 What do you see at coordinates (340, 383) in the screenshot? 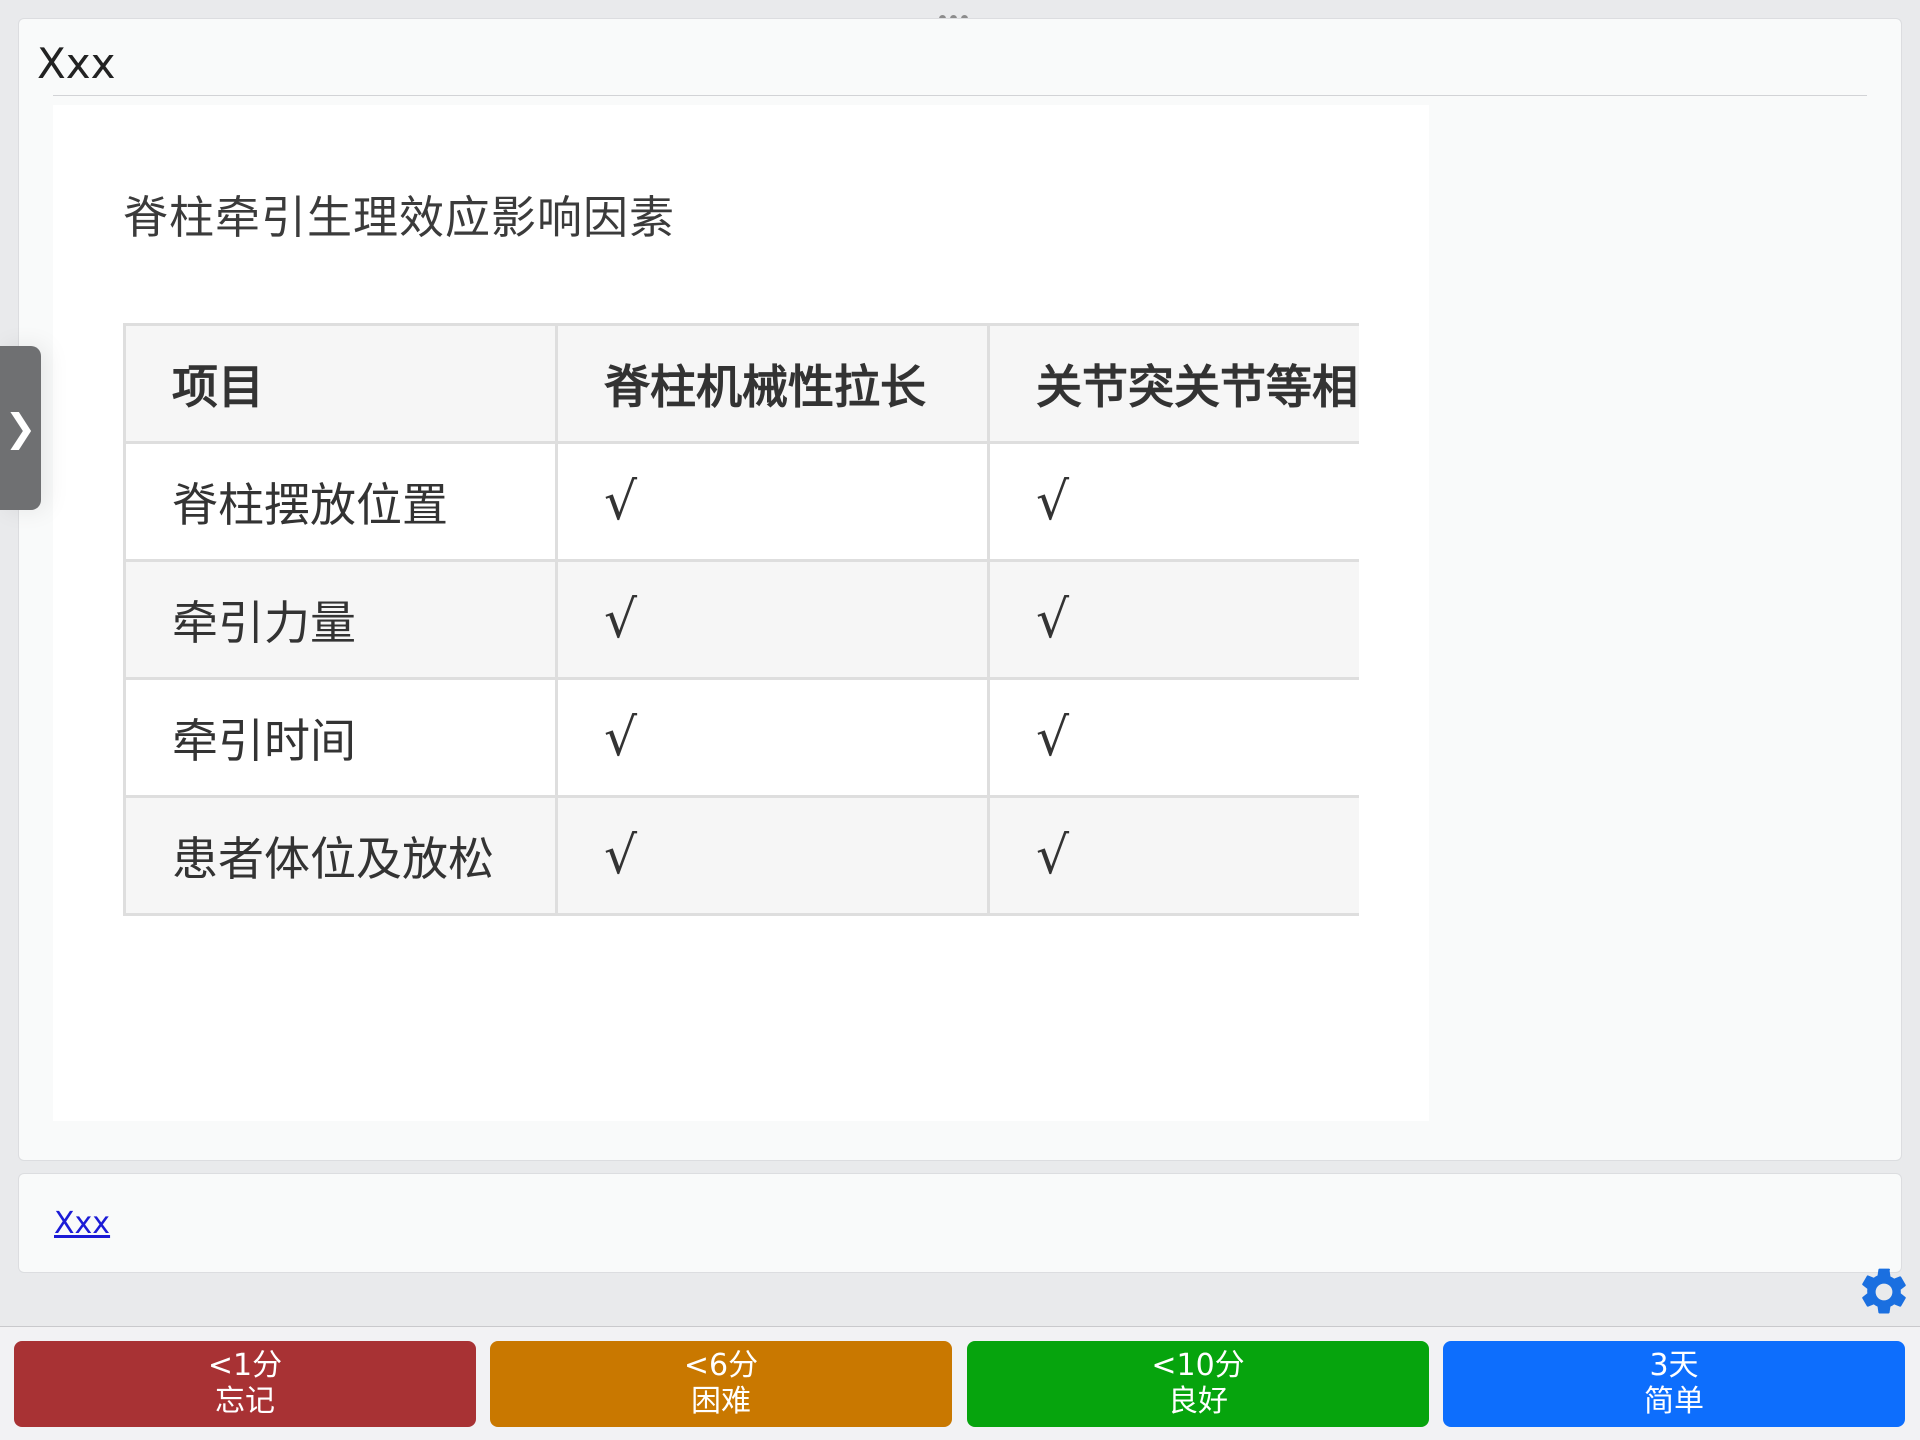
I see `table-header: 项目` at bounding box center [340, 383].